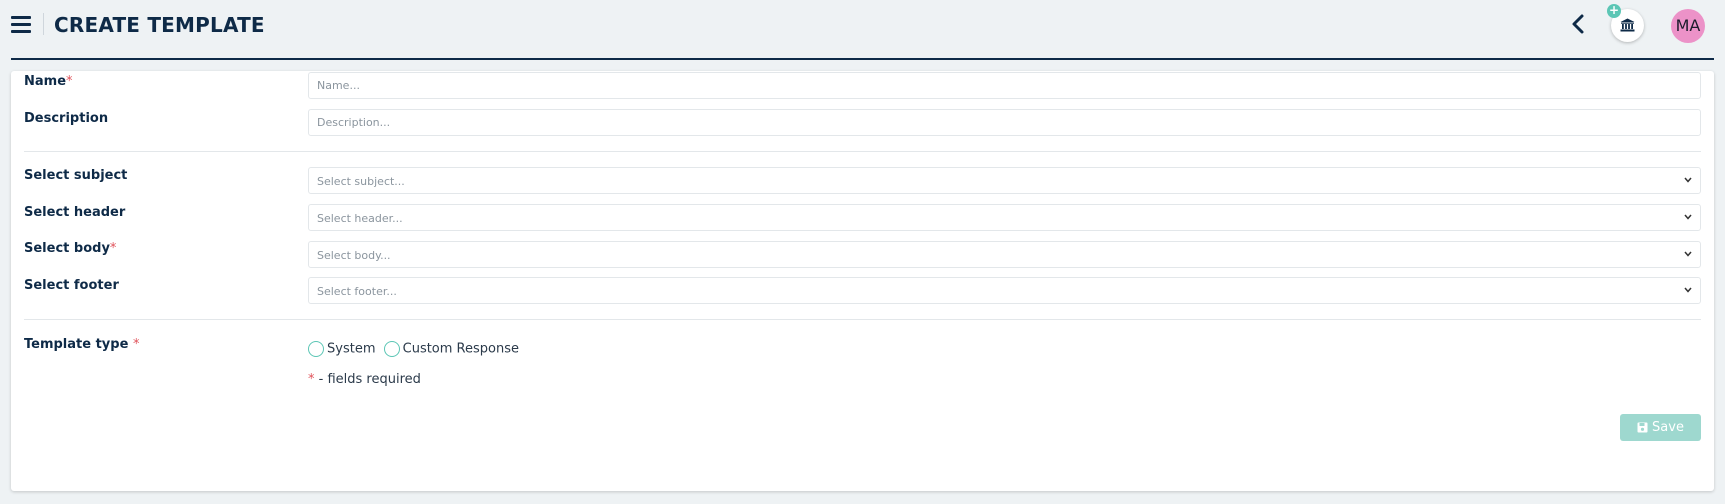 The image size is (1725, 504). Describe the element at coordinates (159, 25) in the screenshot. I see `page-title: CREATE TEMPLATE` at that location.